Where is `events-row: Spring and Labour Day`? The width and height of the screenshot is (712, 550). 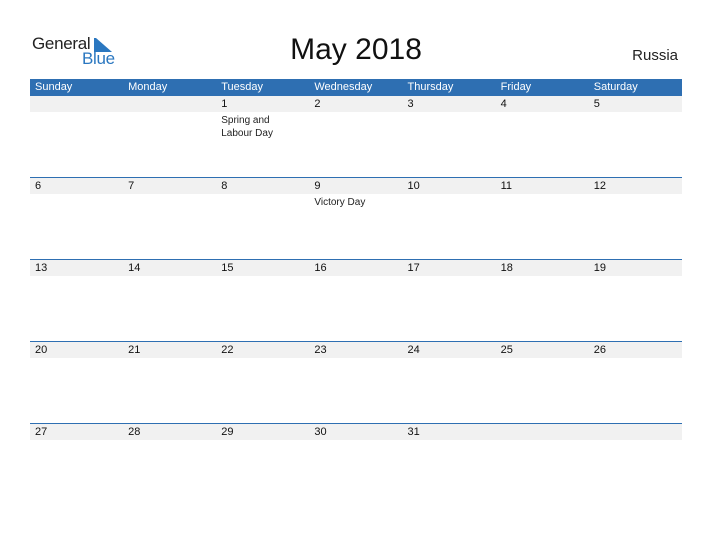 events-row: Spring and Labour Day is located at coordinates (356, 126).